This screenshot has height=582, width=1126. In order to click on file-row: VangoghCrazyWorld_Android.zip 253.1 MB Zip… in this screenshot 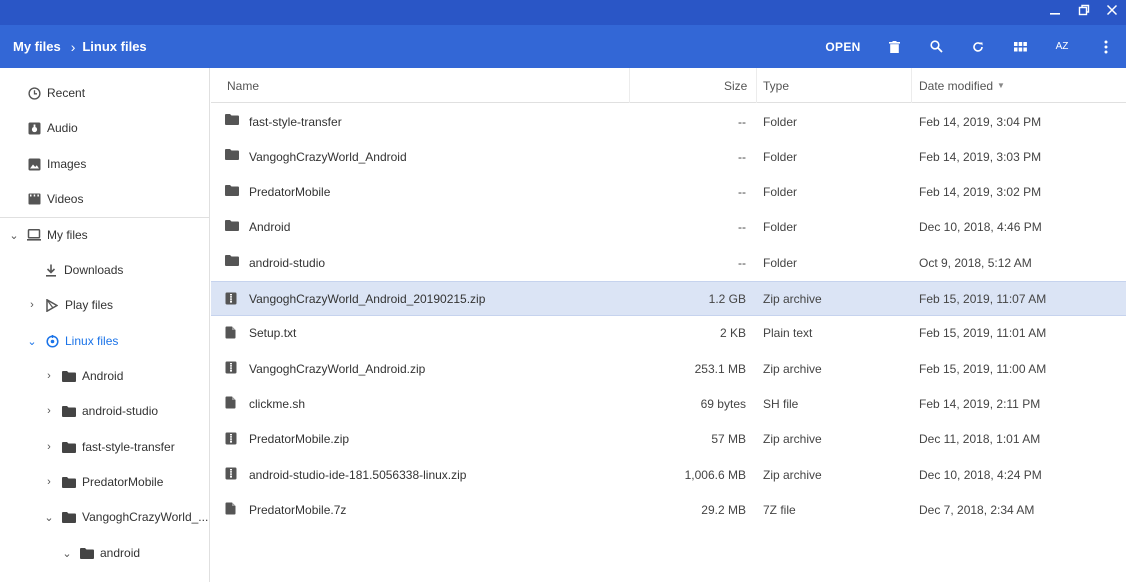, I will do `click(668, 368)`.